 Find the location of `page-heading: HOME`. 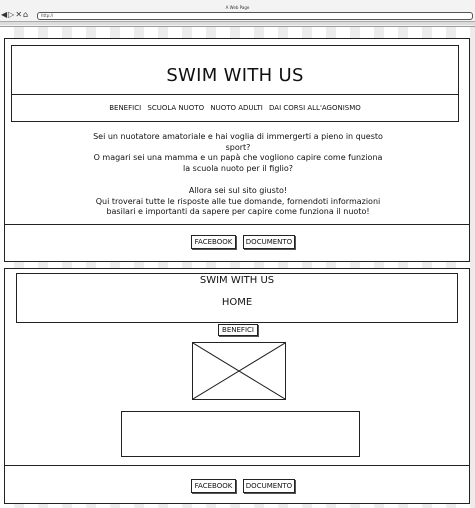

page-heading: HOME is located at coordinates (237, 302).